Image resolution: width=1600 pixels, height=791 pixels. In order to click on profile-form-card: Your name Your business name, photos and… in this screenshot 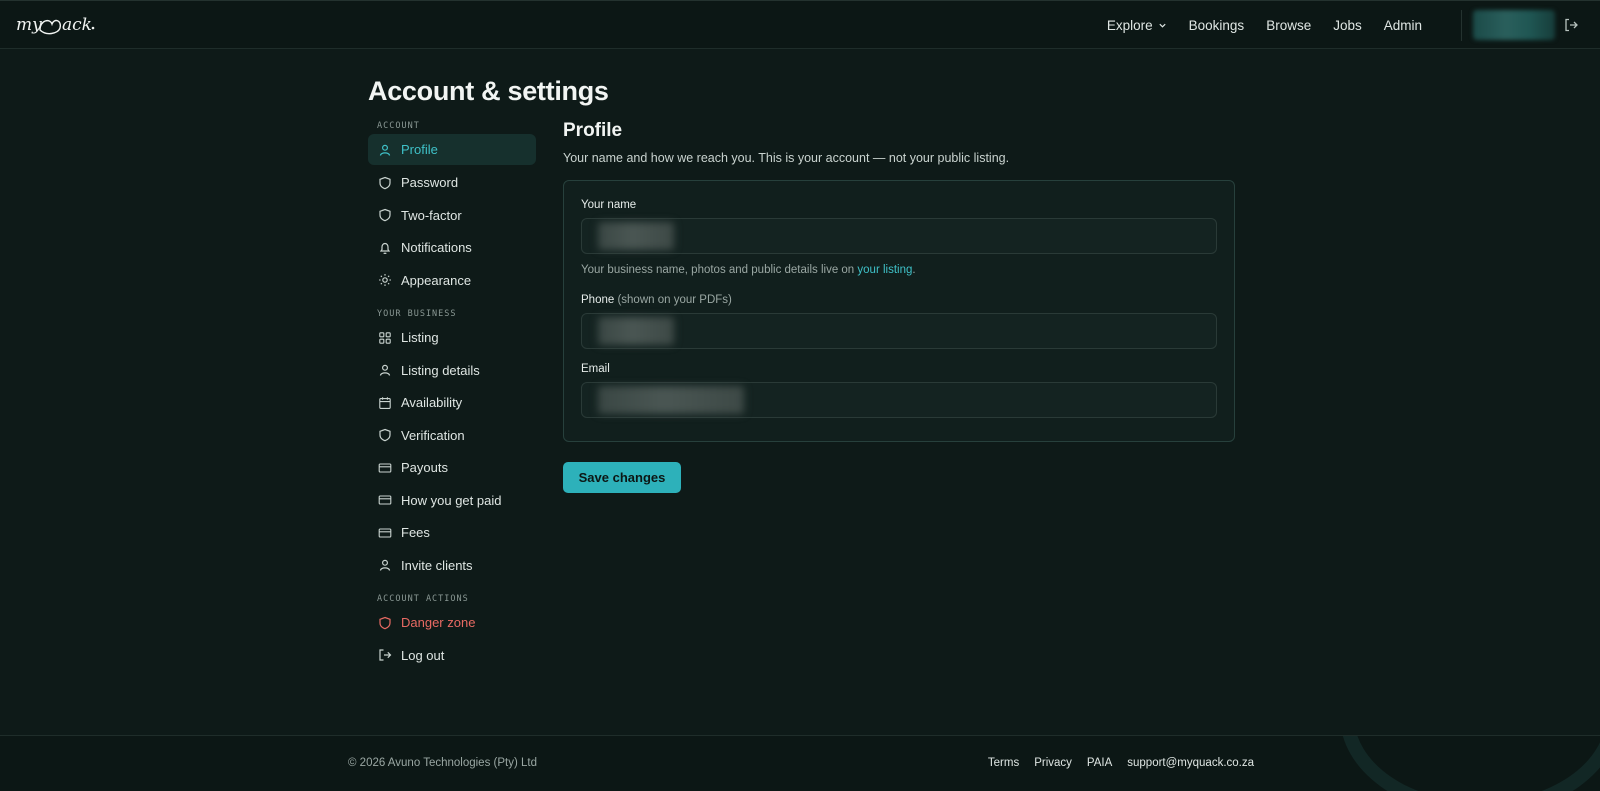, I will do `click(899, 311)`.